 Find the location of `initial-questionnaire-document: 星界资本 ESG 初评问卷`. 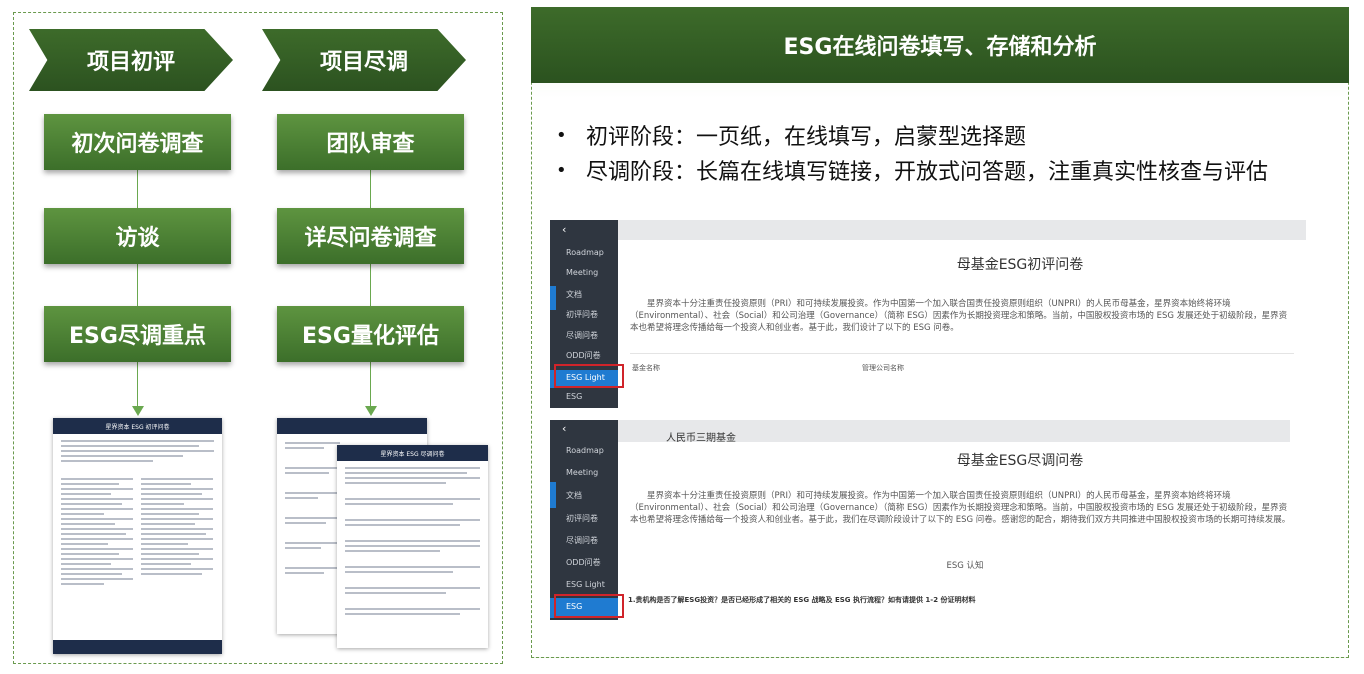

initial-questionnaire-document: 星界资本 ESG 初评问卷 is located at coordinates (137, 536).